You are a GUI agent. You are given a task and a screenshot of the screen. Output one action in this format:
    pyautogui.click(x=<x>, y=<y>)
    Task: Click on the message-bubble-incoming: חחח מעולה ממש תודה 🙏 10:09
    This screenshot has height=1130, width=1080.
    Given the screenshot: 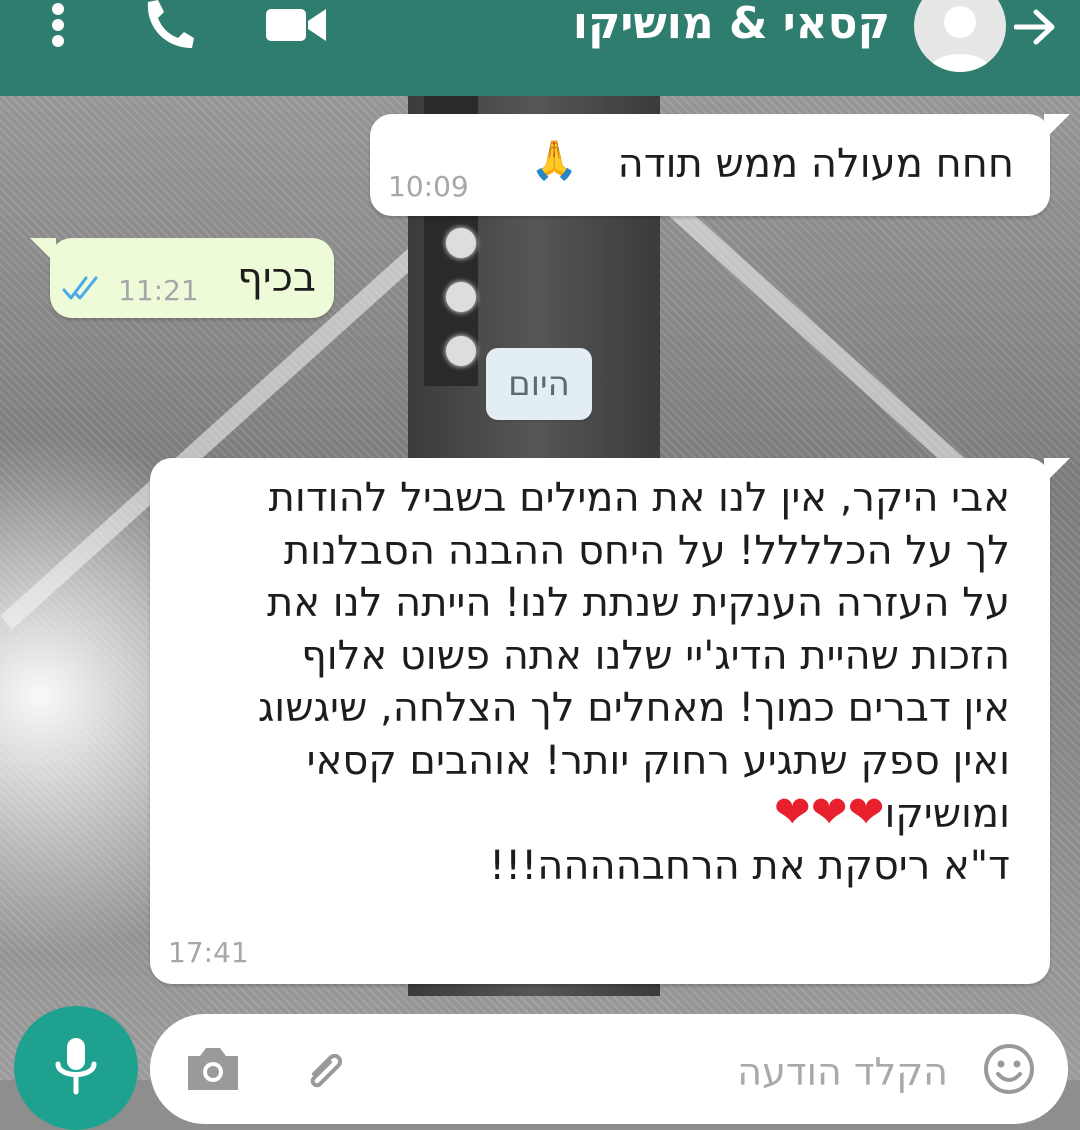 What is the action you would take?
    pyautogui.click(x=720, y=165)
    